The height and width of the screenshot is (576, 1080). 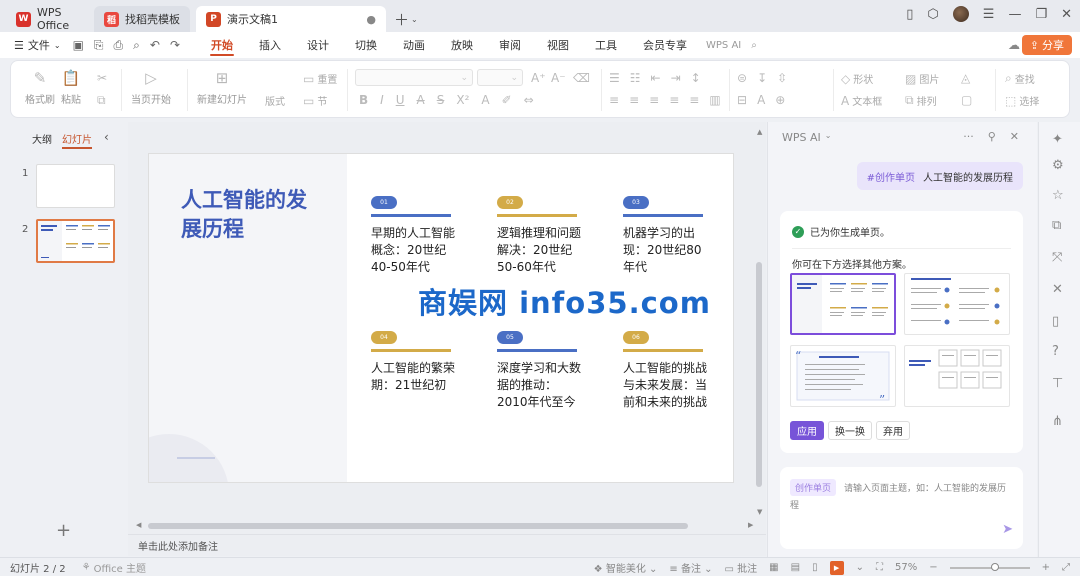 What do you see at coordinates (1066, 567) in the screenshot?
I see `fullscreen-icon: ⤢` at bounding box center [1066, 567].